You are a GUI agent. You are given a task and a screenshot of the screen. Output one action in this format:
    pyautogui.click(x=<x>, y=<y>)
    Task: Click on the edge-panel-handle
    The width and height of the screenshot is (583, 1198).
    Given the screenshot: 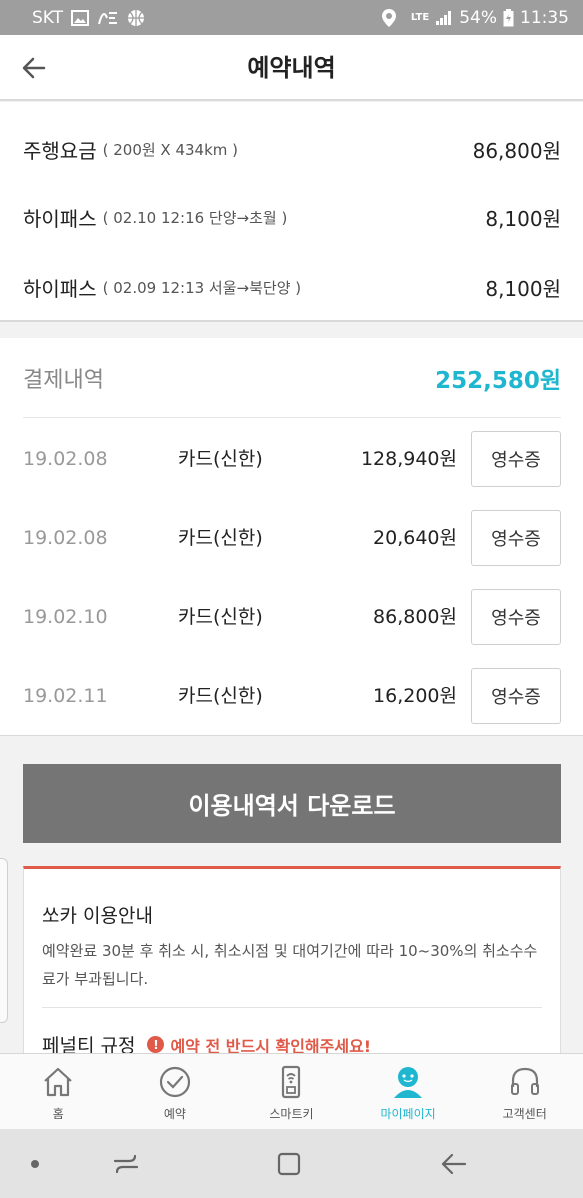 What is the action you would take?
    pyautogui.click(x=4, y=940)
    